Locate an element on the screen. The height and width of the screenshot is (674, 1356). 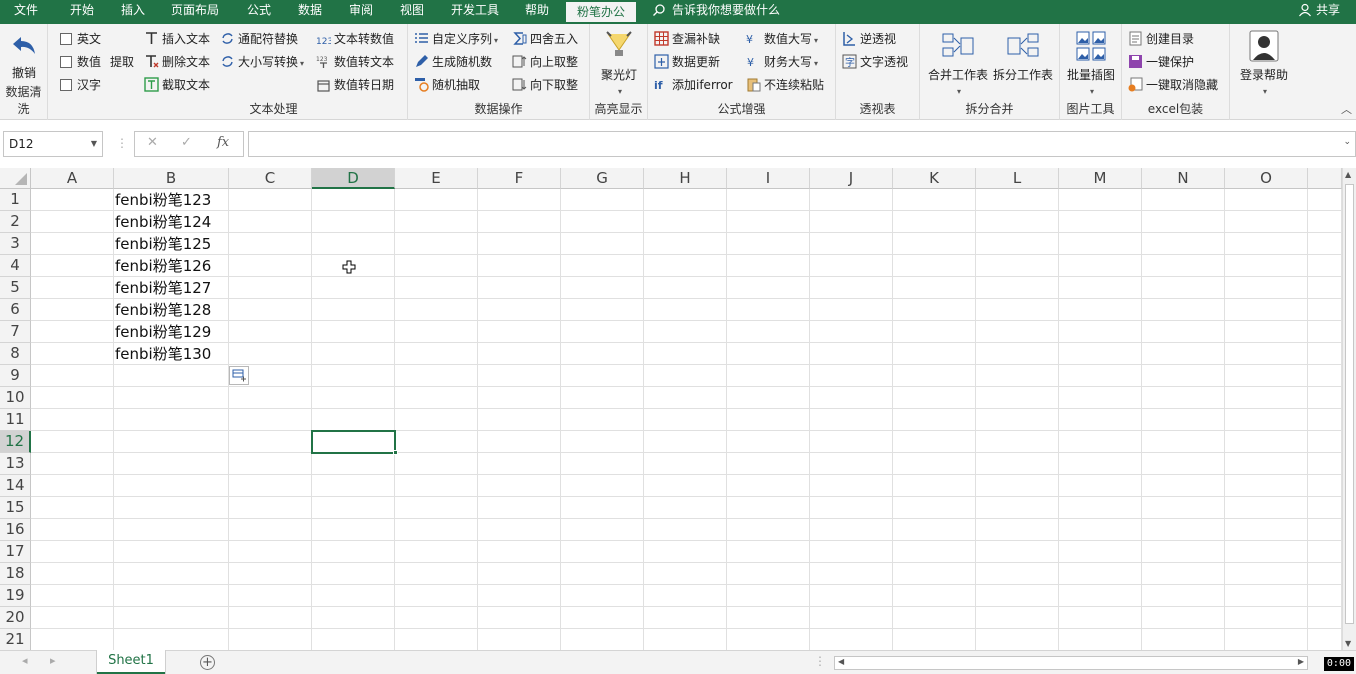
tab-splitter-icon: ⋮ is located at coordinates (820, 661).